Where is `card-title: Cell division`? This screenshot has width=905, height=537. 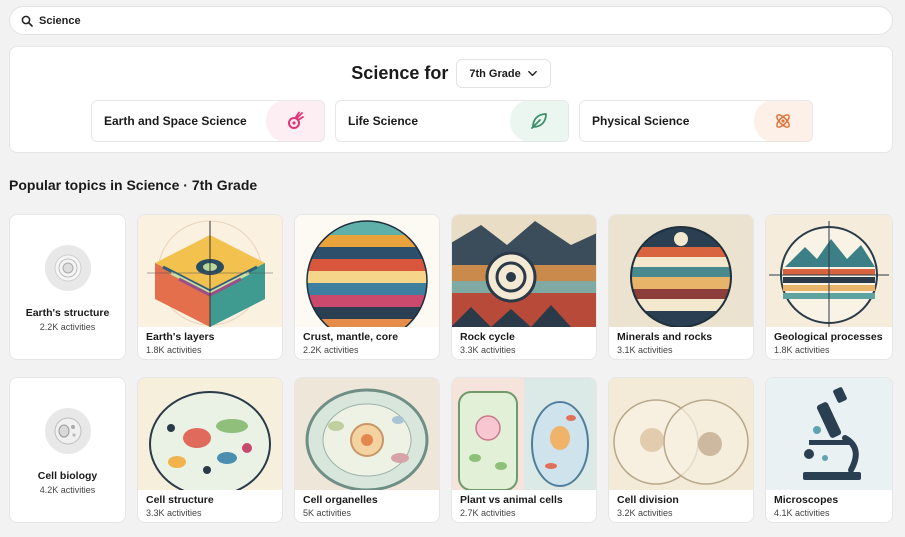
card-title: Cell division is located at coordinates (648, 500).